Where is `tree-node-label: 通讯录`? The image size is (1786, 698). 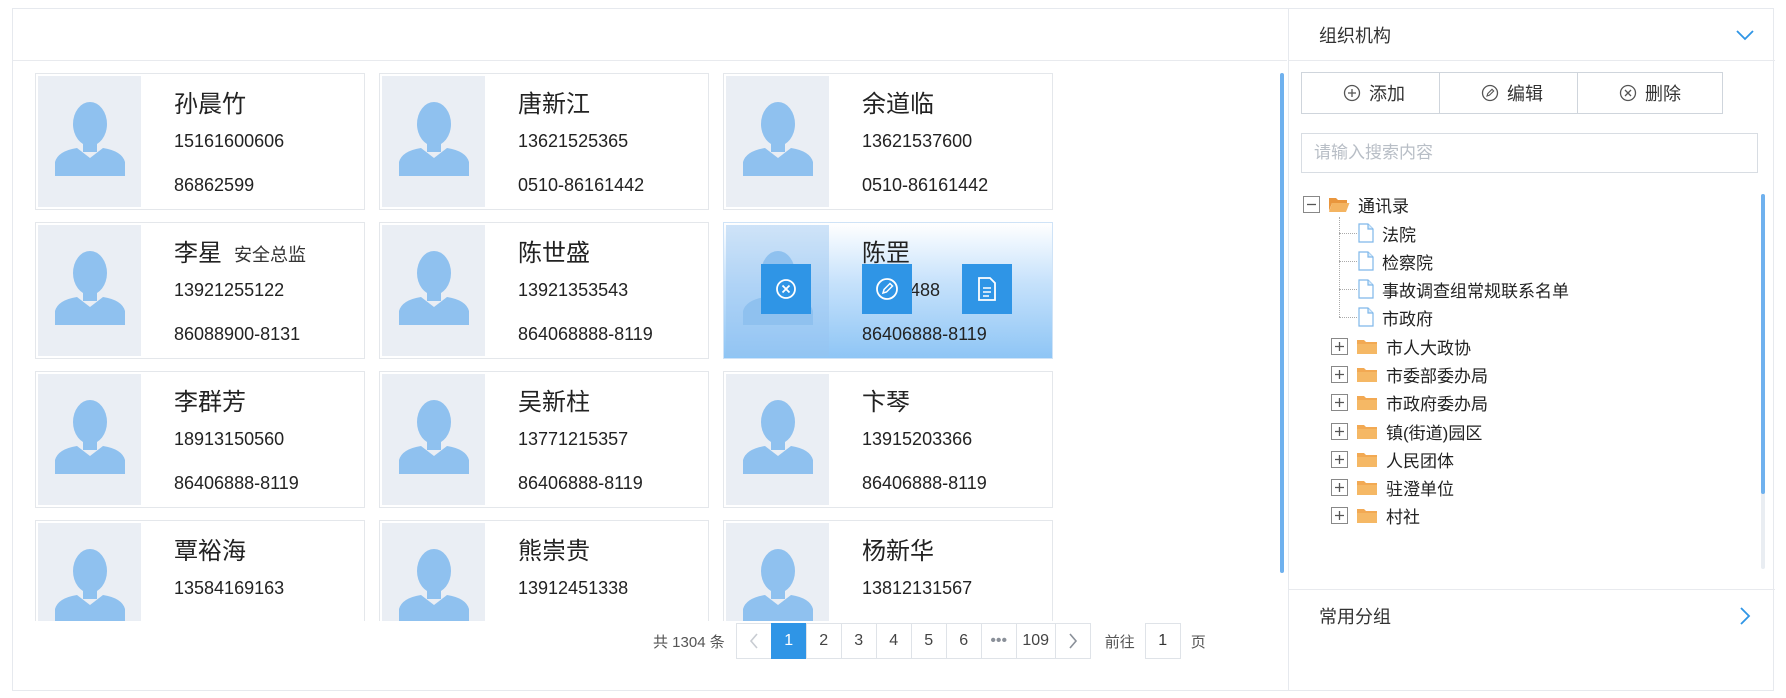
tree-node-label: 通讯录 is located at coordinates (1383, 206).